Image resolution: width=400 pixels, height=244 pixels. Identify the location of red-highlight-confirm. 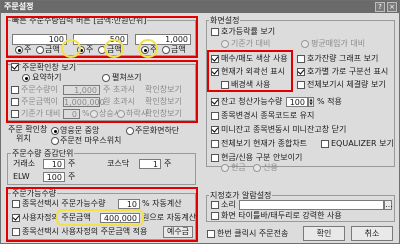
(102, 91).